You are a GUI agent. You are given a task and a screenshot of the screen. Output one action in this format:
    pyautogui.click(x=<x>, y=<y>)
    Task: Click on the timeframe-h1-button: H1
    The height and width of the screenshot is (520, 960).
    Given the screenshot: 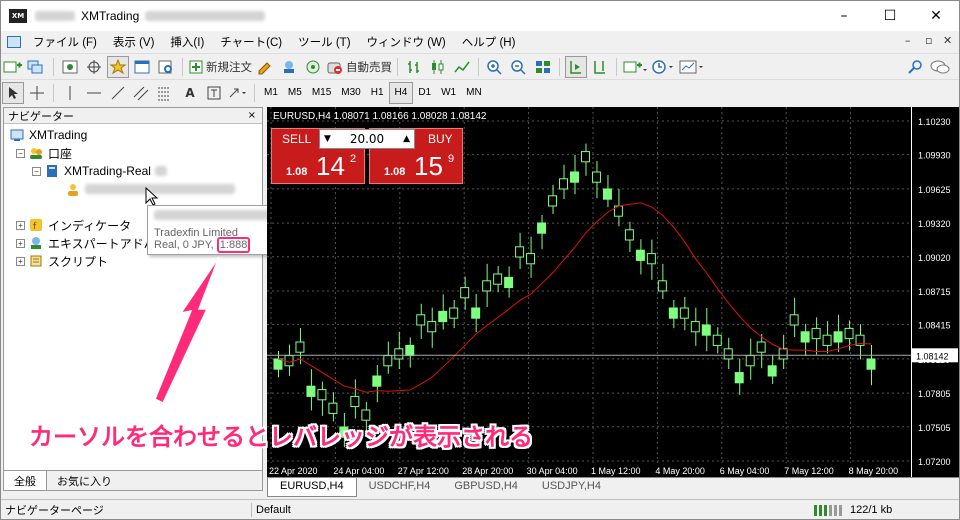 What is the action you would take?
    pyautogui.click(x=377, y=93)
    